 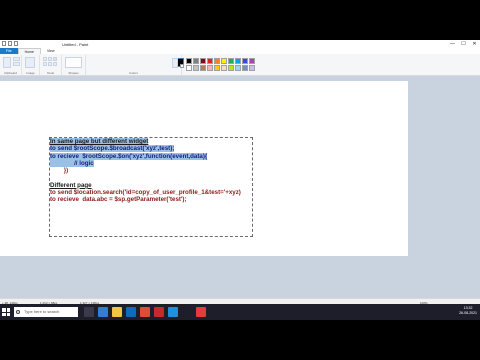 What do you see at coordinates (173, 312) in the screenshot?
I see `mail-icon` at bounding box center [173, 312].